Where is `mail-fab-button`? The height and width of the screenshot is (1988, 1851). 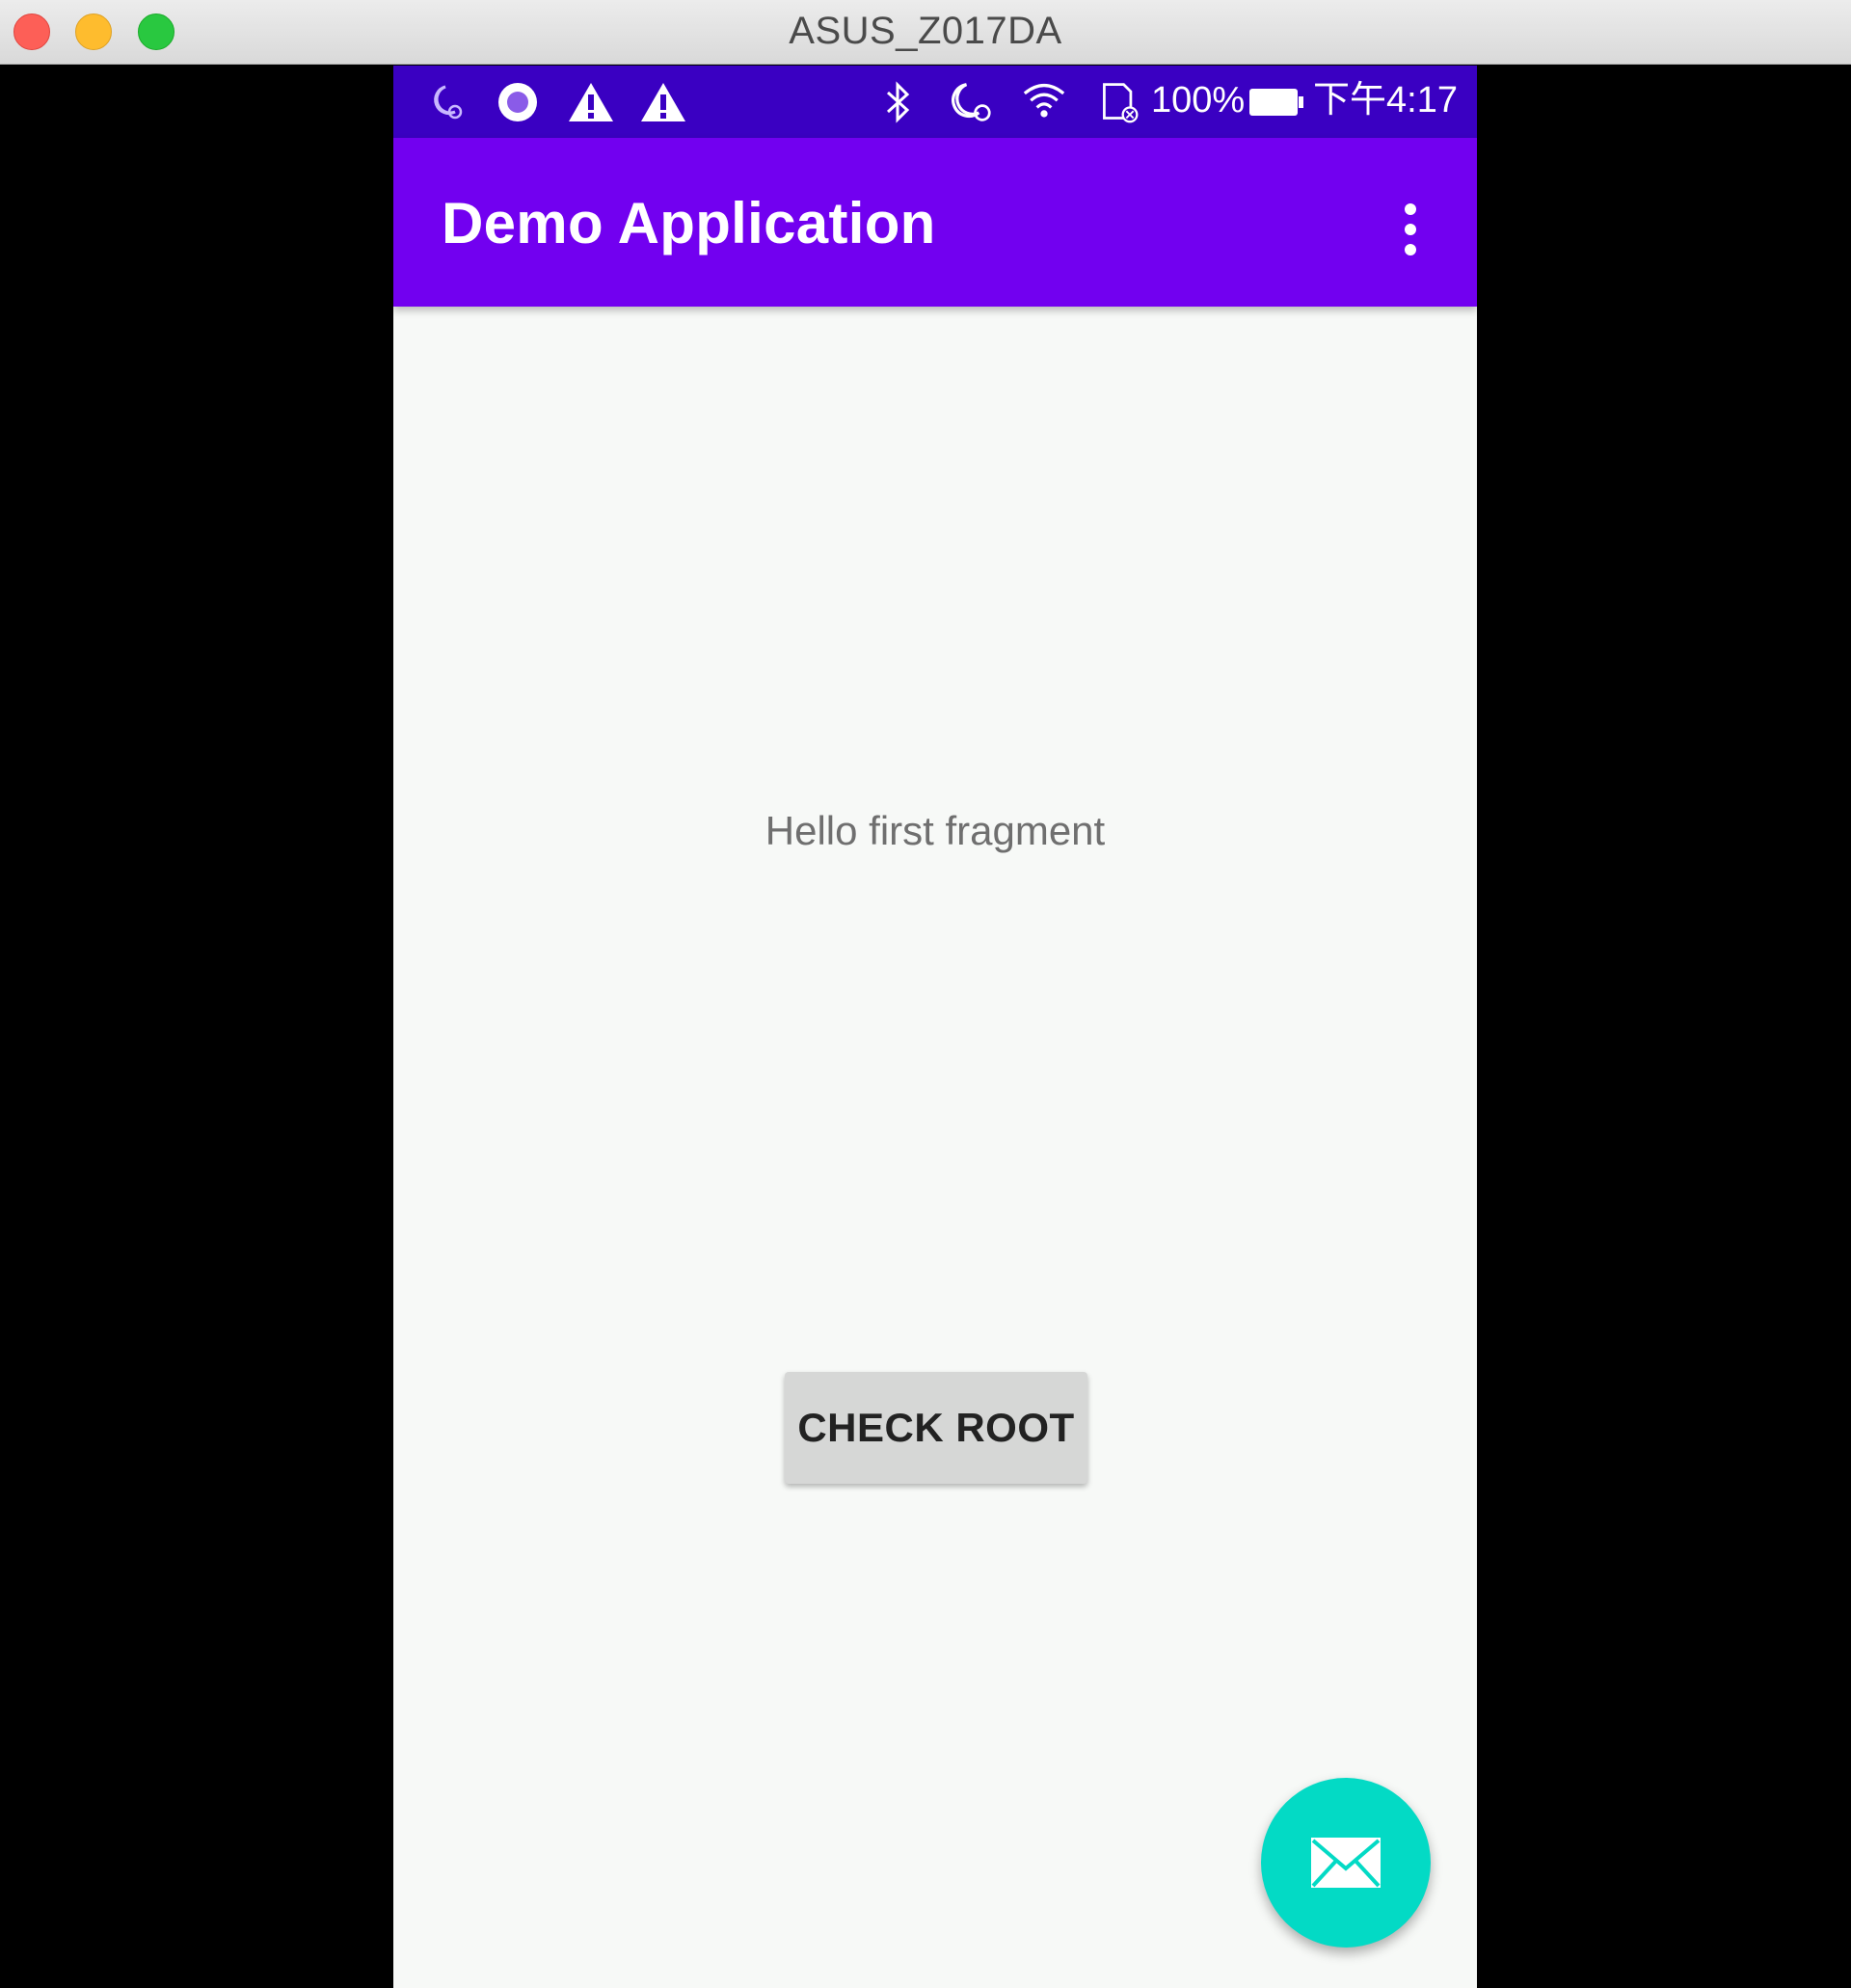
mail-fab-button is located at coordinates (1346, 1863).